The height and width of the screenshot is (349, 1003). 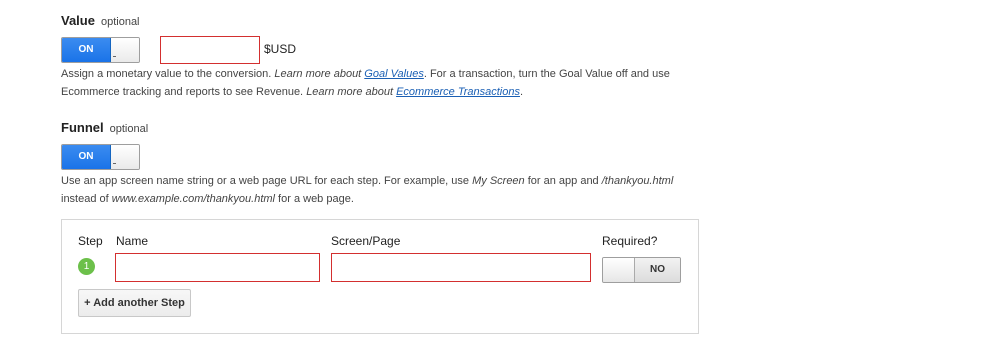 I want to click on step-column-header: Step, so click(x=90, y=241).